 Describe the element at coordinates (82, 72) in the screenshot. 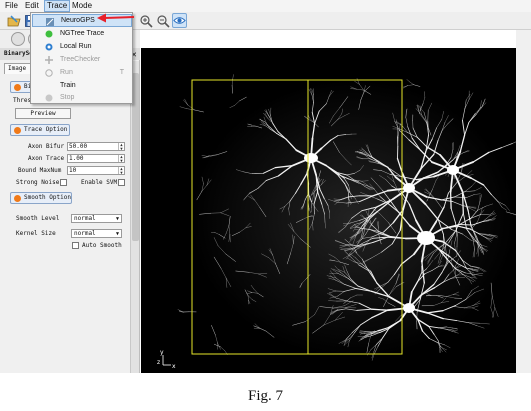

I see `menu-item-run: Run T` at that location.